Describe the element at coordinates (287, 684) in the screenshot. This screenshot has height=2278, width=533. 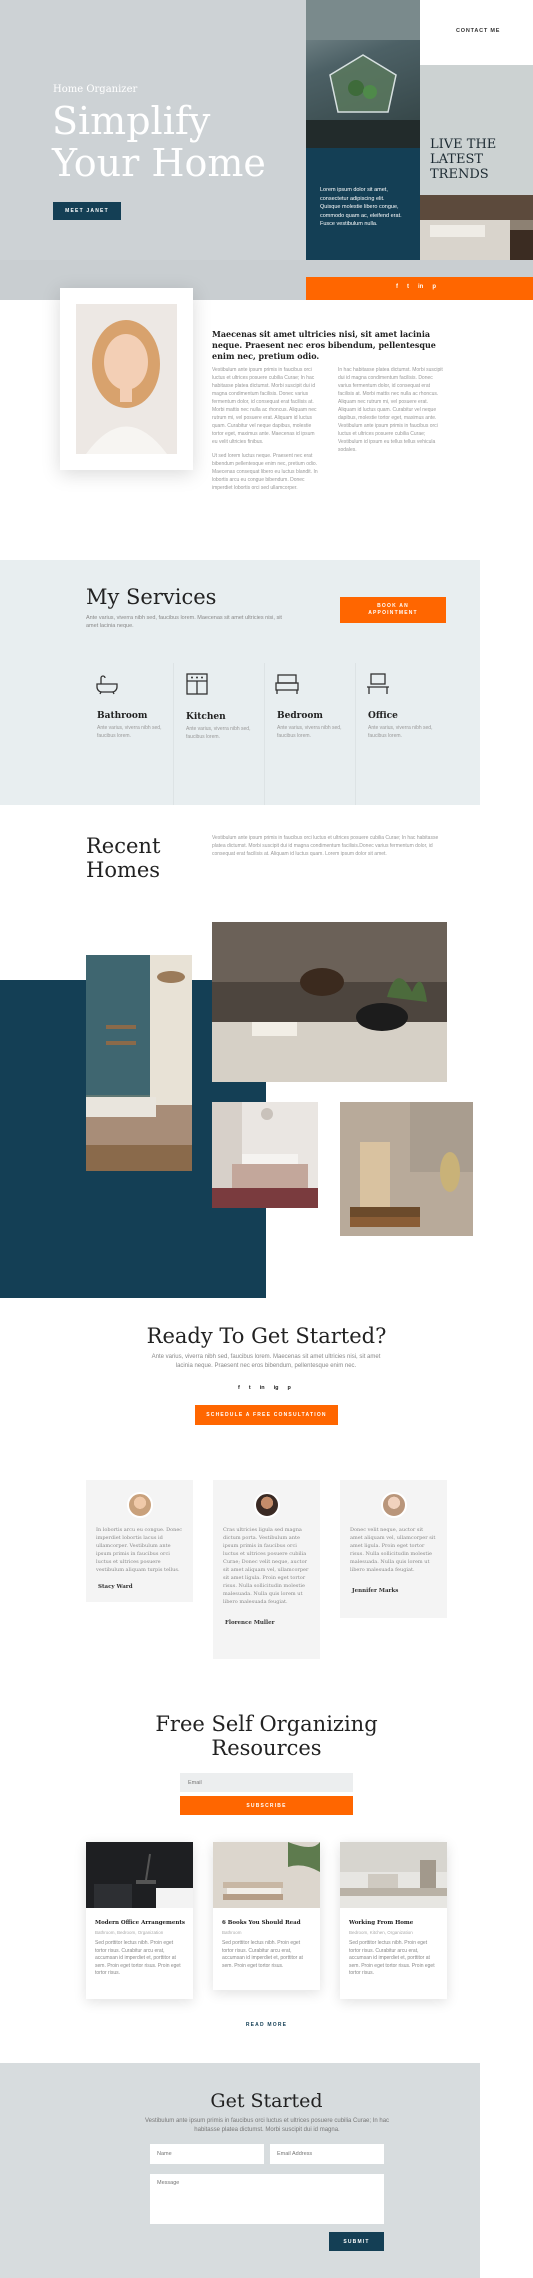
I see `bed-icon` at that location.